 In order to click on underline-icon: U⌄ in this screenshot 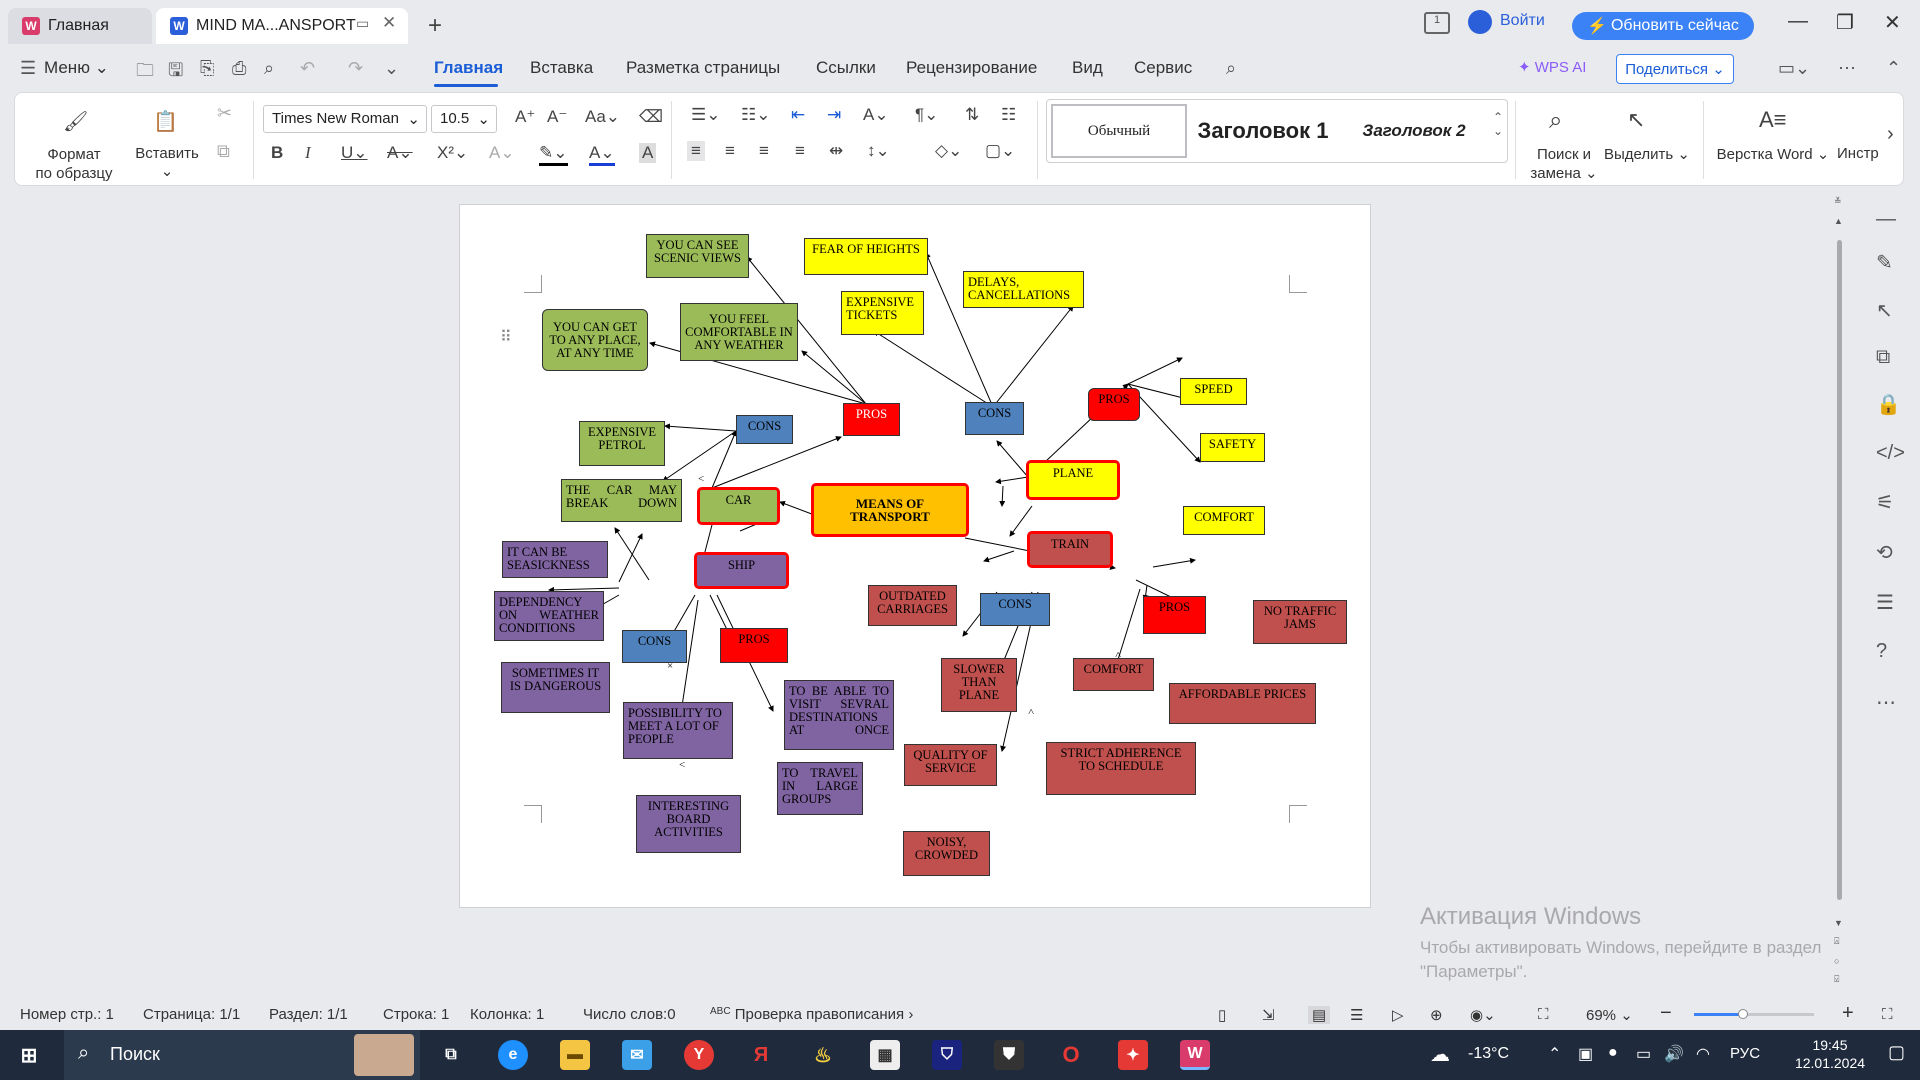, I will do `click(354, 153)`.